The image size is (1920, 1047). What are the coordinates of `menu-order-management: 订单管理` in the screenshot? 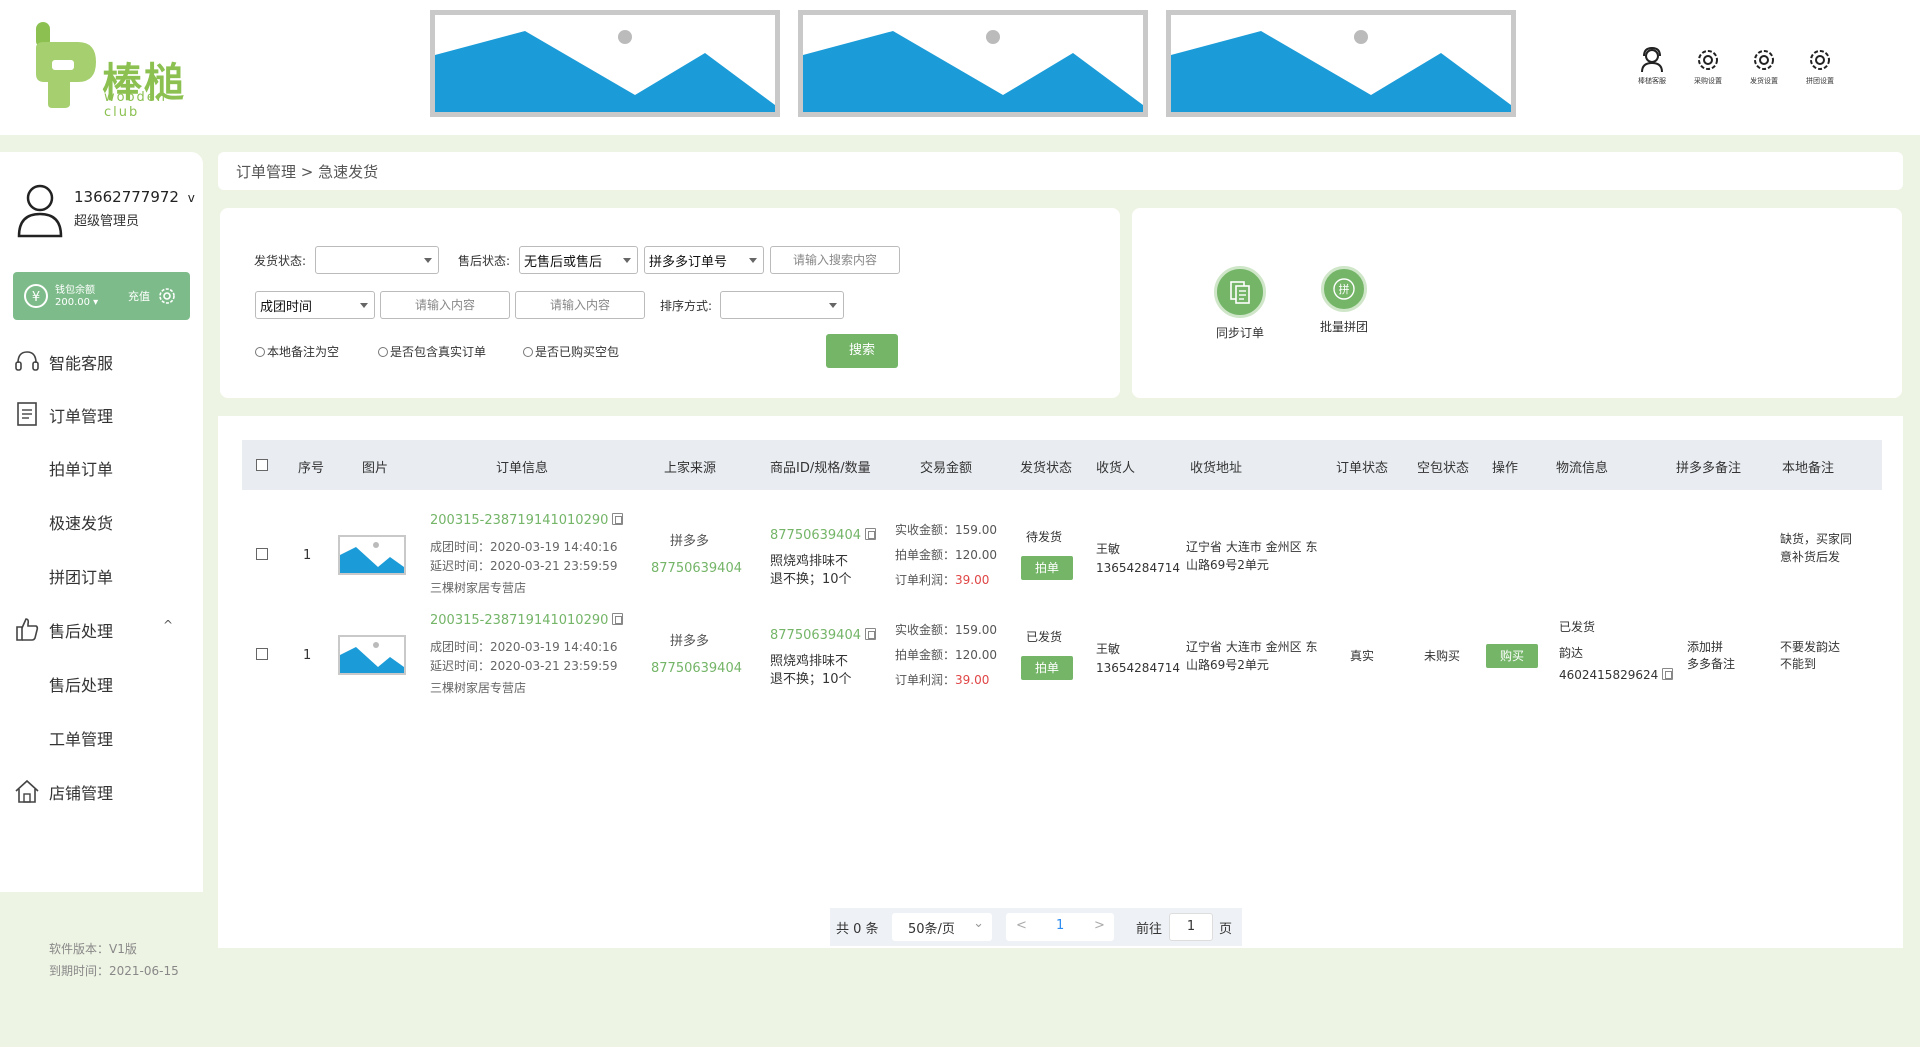 It's located at (101, 413).